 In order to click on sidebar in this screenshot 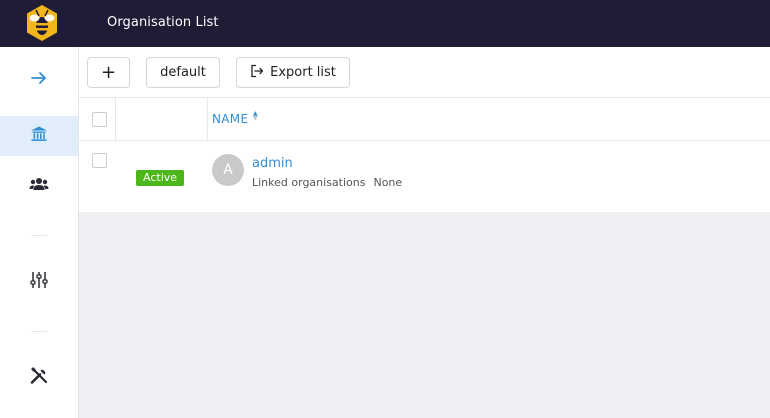, I will do `click(39, 232)`.